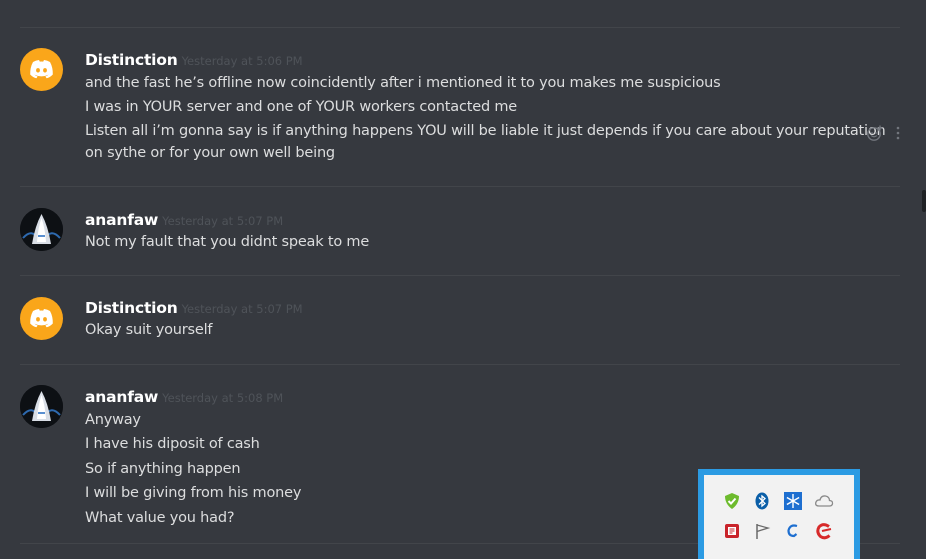 The height and width of the screenshot is (559, 926). Describe the element at coordinates (924, 201) in the screenshot. I see `scrollbar-thumb` at that location.